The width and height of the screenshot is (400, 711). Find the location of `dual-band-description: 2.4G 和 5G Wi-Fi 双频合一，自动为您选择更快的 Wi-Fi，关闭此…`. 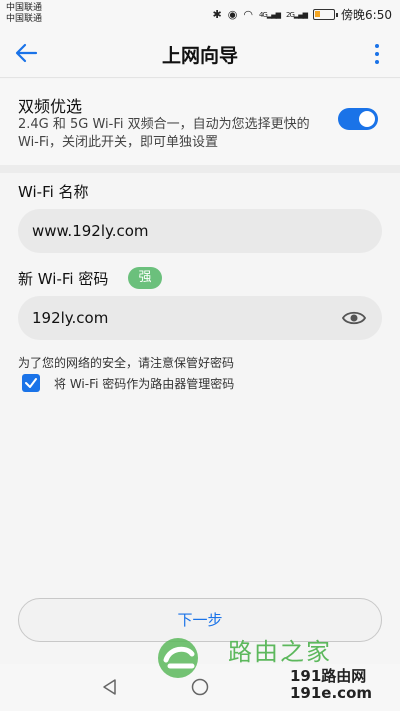

dual-band-description: 2.4G 和 5G Wi-Fi 双频合一，自动为您选择更快的 Wi-Fi，关闭此… is located at coordinates (164, 133).